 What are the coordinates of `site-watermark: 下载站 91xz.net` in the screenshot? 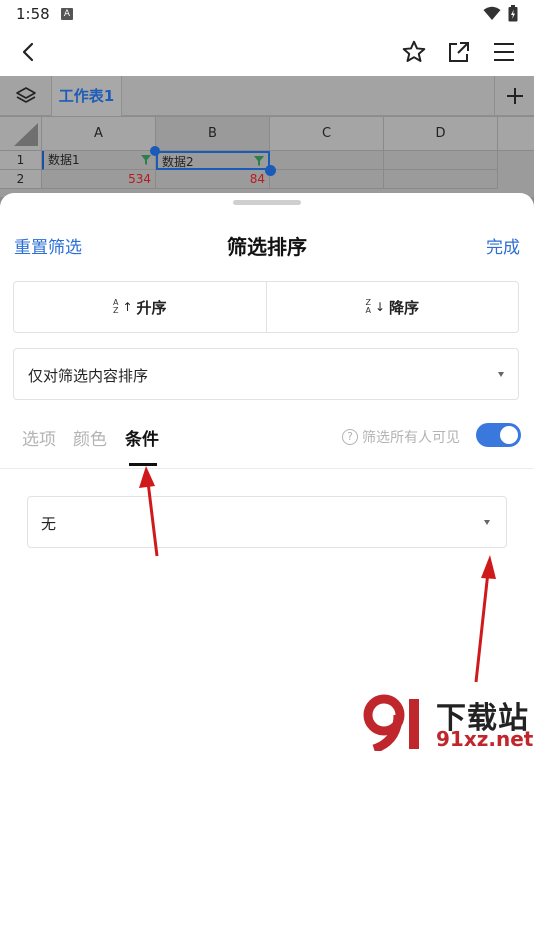 It's located at (447, 723).